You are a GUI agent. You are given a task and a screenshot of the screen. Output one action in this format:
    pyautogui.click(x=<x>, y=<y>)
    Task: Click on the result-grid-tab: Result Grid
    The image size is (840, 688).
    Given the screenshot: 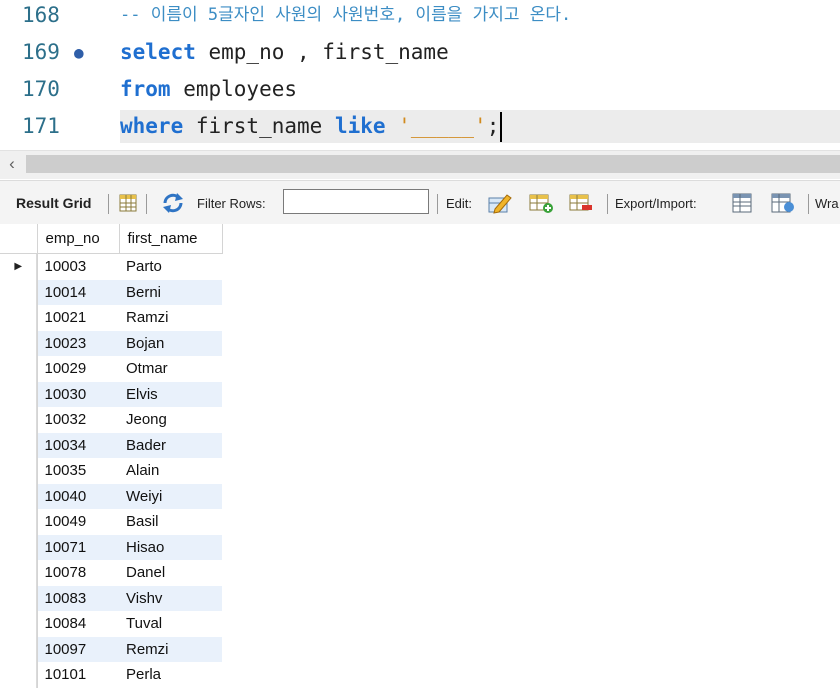 What is the action you would take?
    pyautogui.click(x=53, y=203)
    